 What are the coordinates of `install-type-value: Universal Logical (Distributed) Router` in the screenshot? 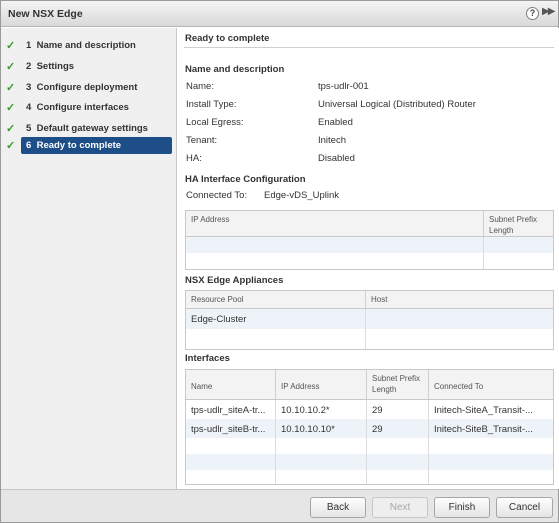 It's located at (397, 104).